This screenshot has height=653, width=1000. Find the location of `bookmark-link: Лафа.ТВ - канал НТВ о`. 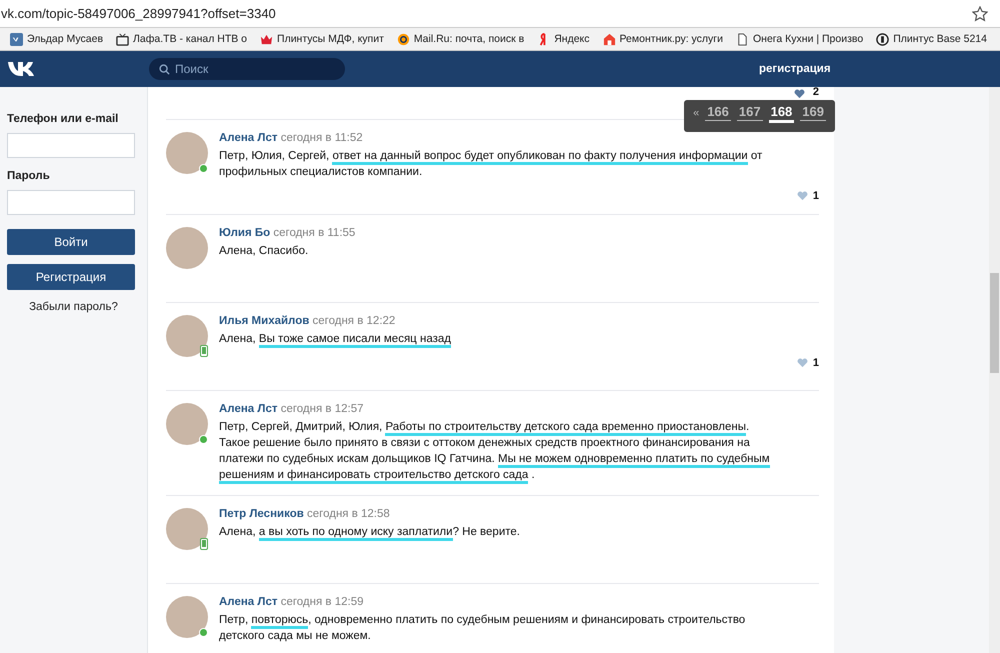

bookmark-link: Лафа.ТВ - канал НТВ о is located at coordinates (190, 39).